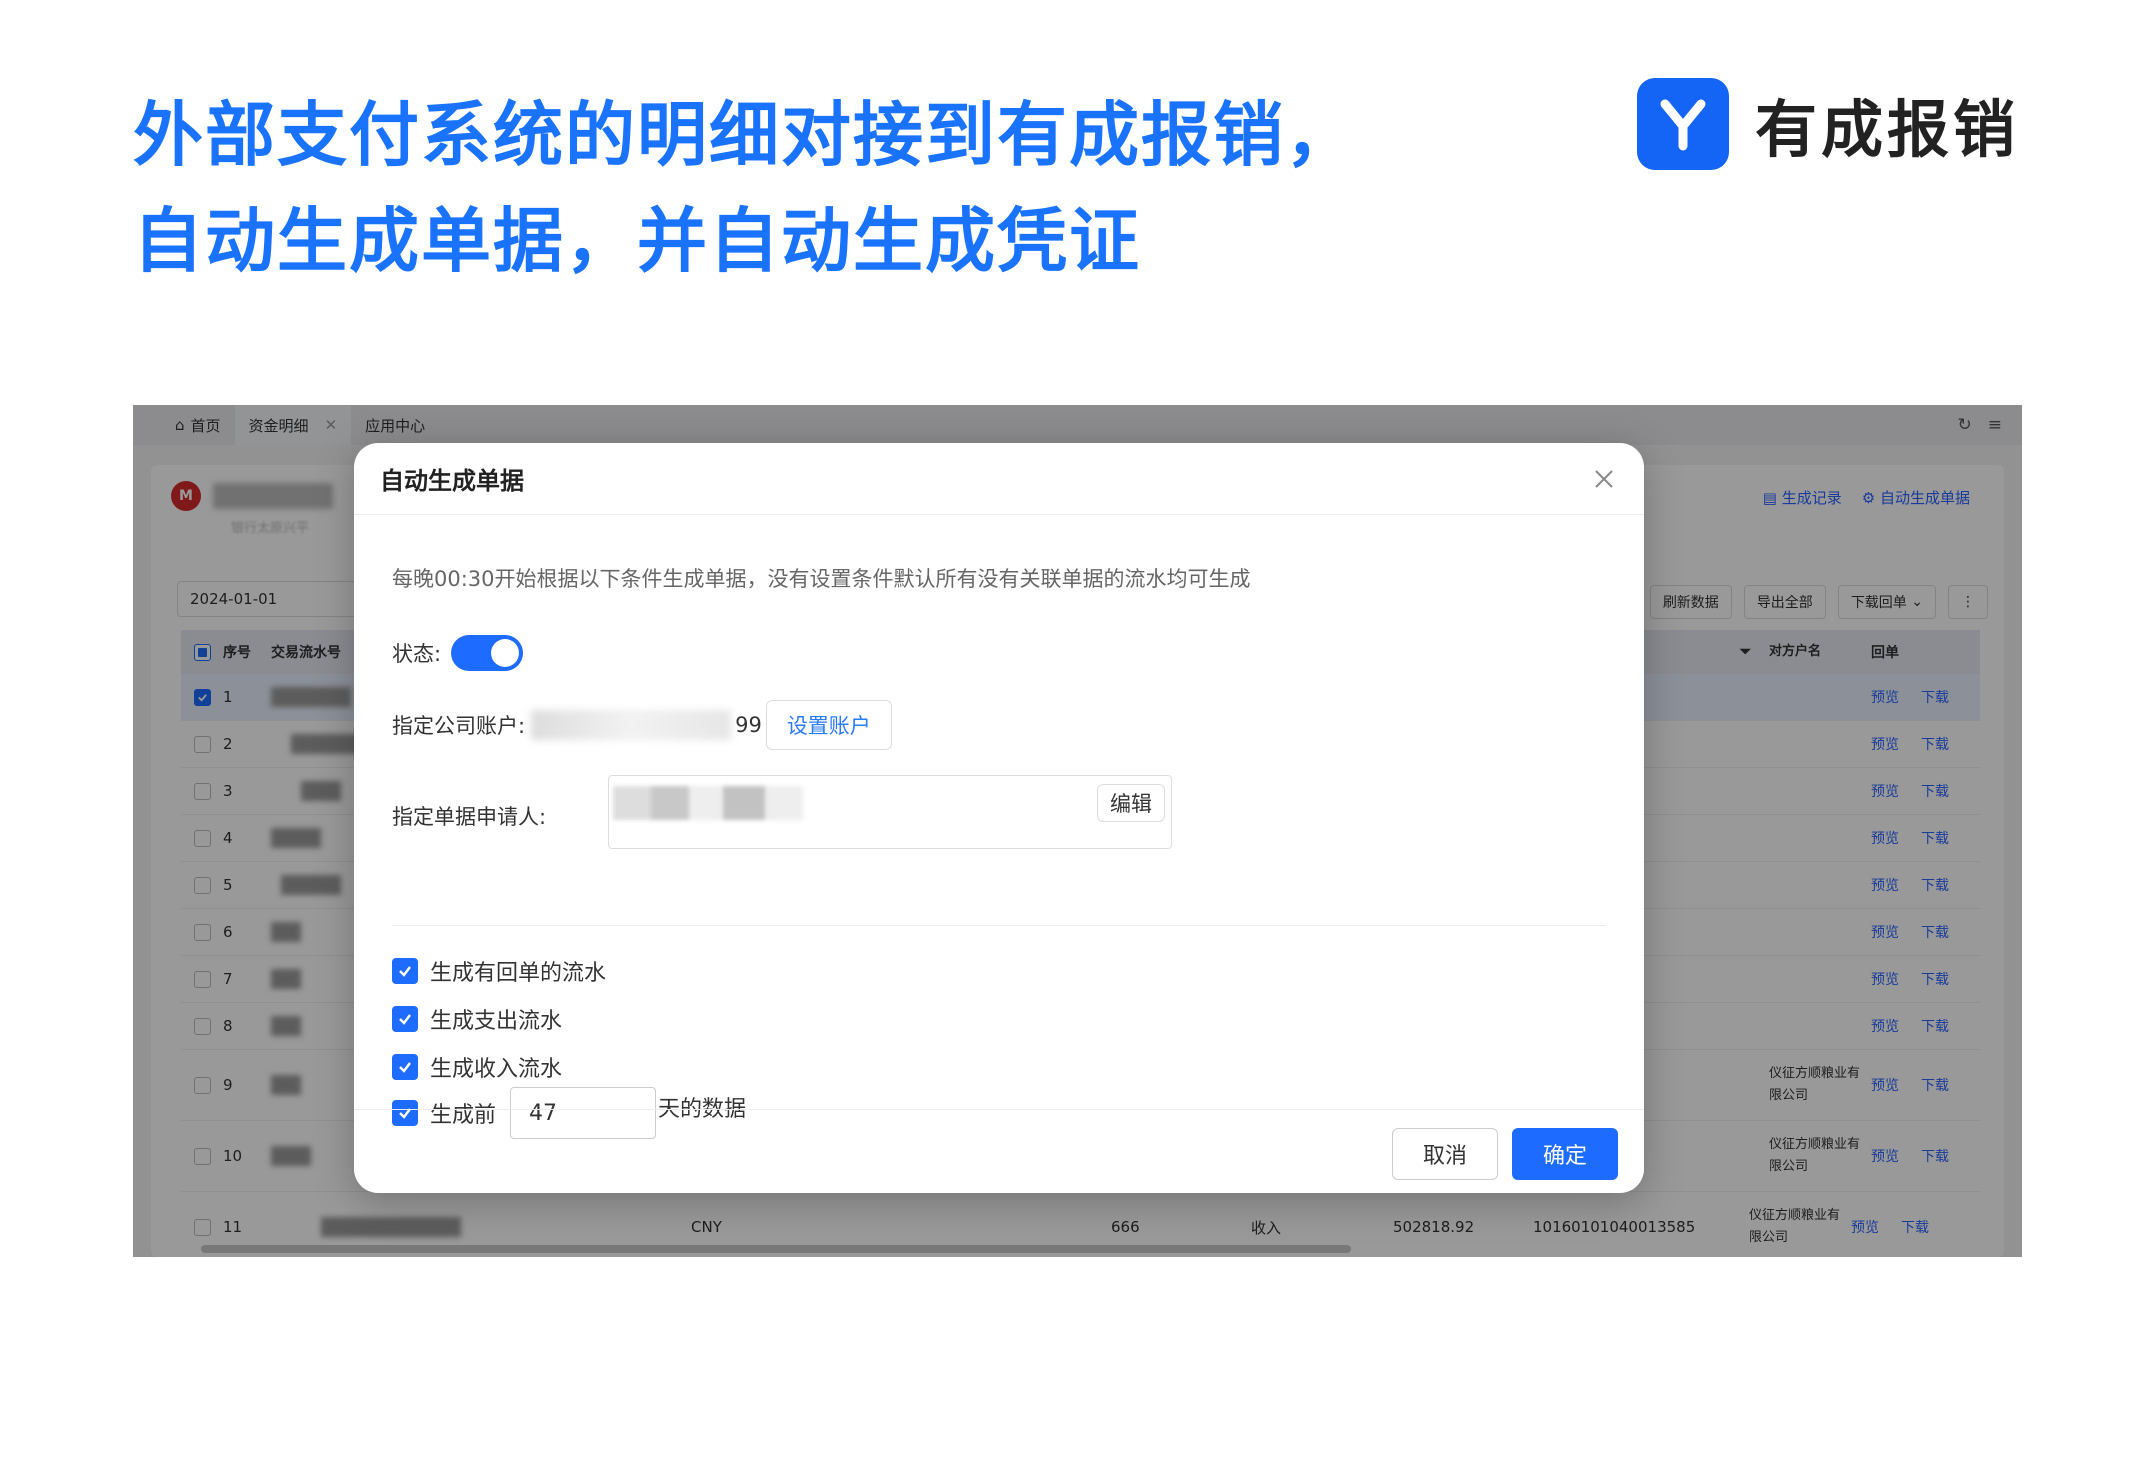  I want to click on applicant-row: 指定单据申请人: 编辑, so click(792, 812).